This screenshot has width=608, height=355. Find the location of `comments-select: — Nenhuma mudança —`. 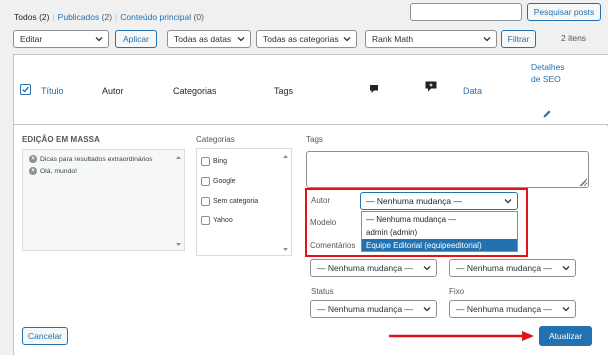

comments-select: — Nenhuma mudança — is located at coordinates (373, 268).